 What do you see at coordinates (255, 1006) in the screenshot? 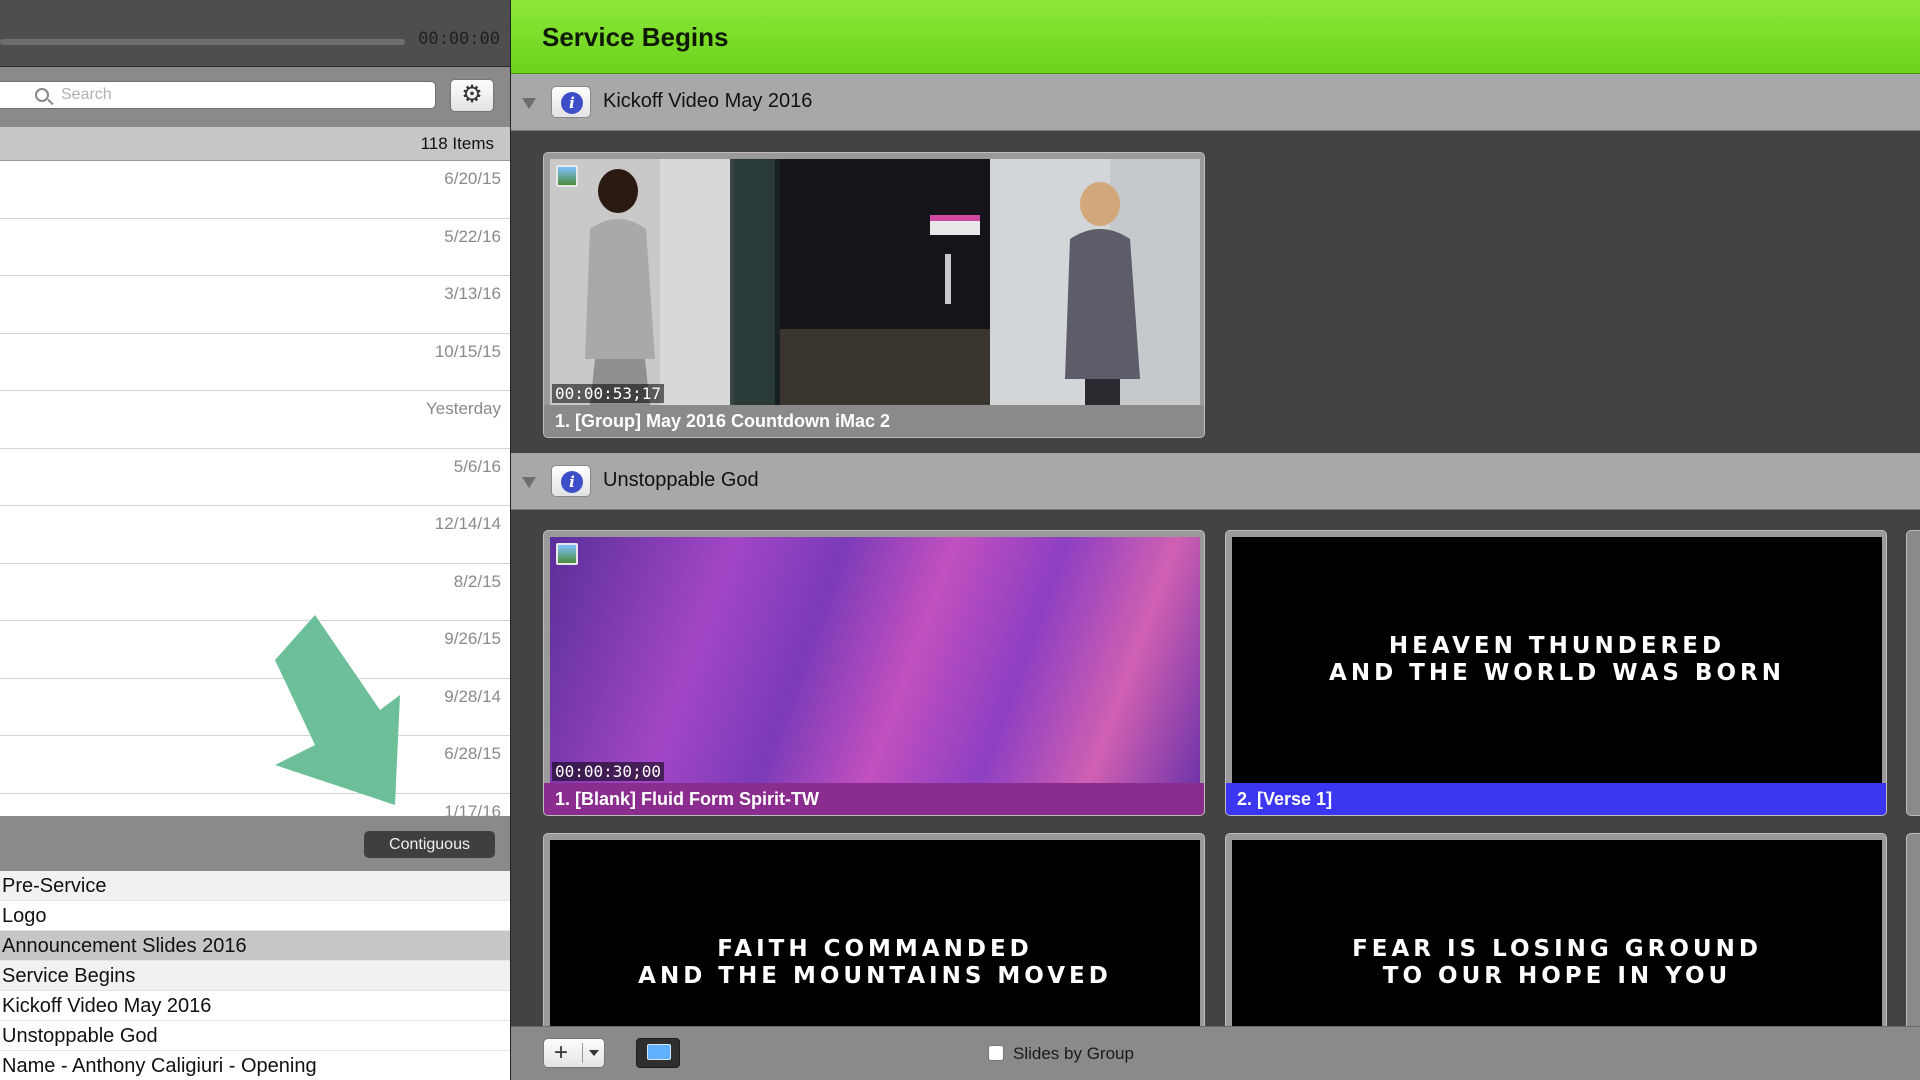
I see `playlist-item-kickoff-video: Kickoff Video May 2016` at bounding box center [255, 1006].